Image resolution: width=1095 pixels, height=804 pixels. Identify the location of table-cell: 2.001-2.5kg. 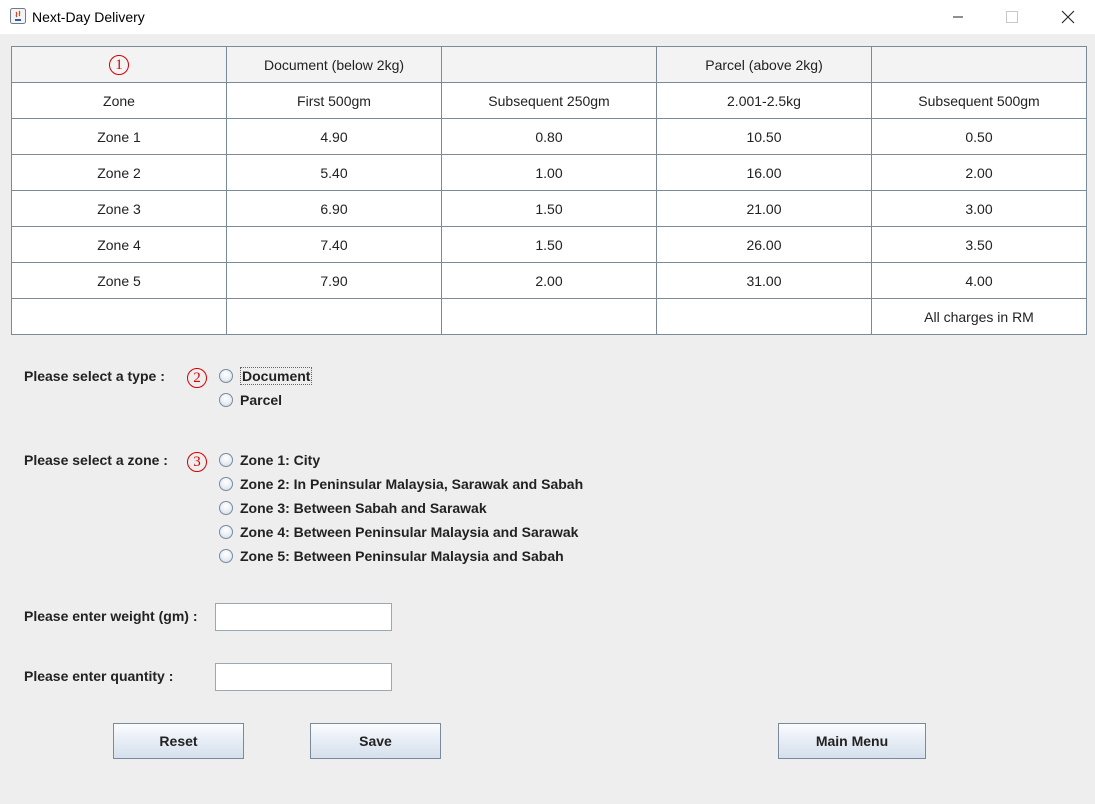
(764, 100).